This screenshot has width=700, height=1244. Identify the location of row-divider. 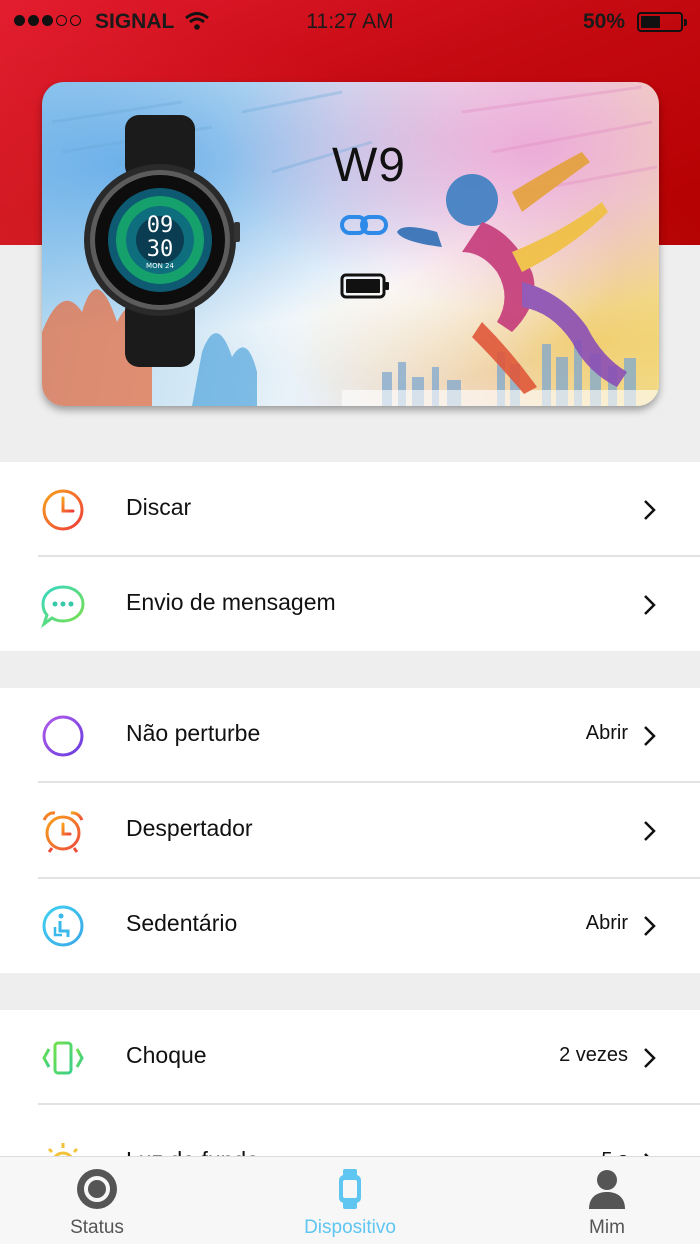
(369, 1104).